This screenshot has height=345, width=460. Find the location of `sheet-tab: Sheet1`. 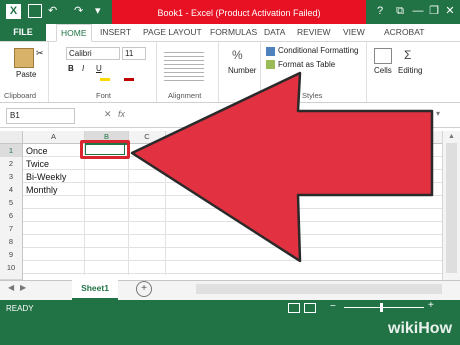

sheet-tab: Sheet1 is located at coordinates (95, 290).